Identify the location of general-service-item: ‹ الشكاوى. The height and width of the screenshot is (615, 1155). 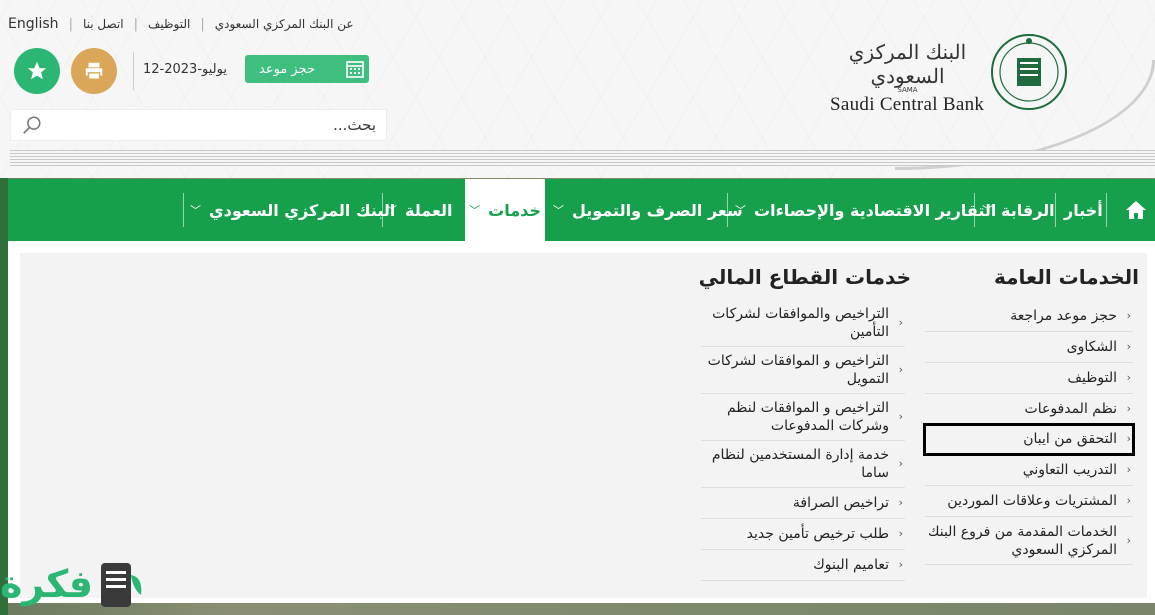
(1029, 347).